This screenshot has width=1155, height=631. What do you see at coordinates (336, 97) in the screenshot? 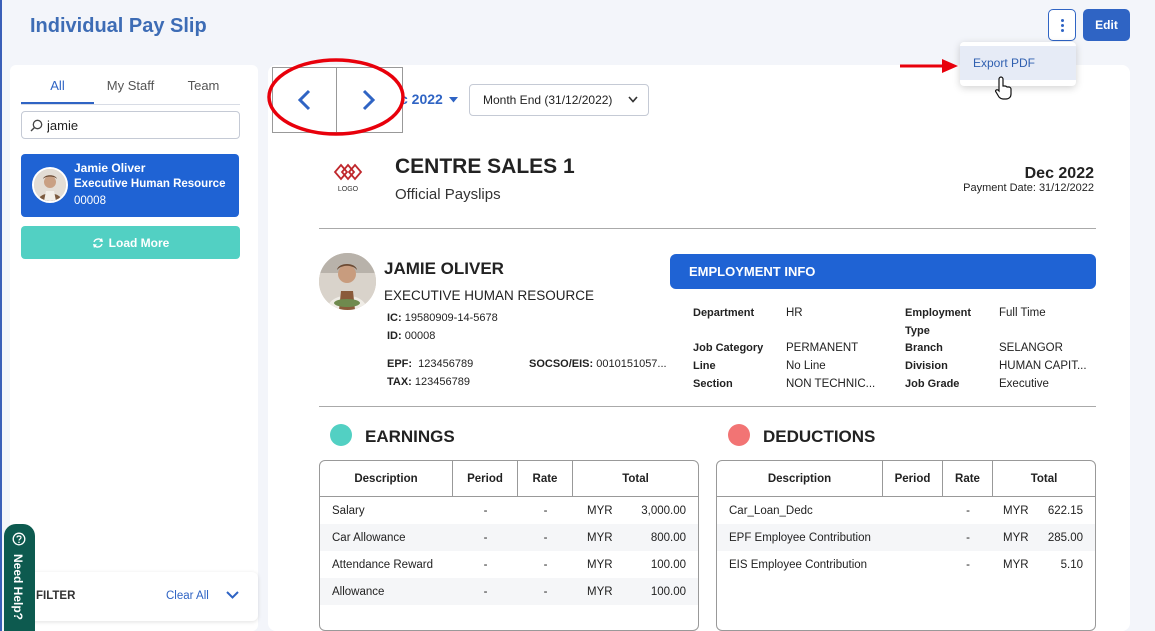
I see `red-circle-annotation` at bounding box center [336, 97].